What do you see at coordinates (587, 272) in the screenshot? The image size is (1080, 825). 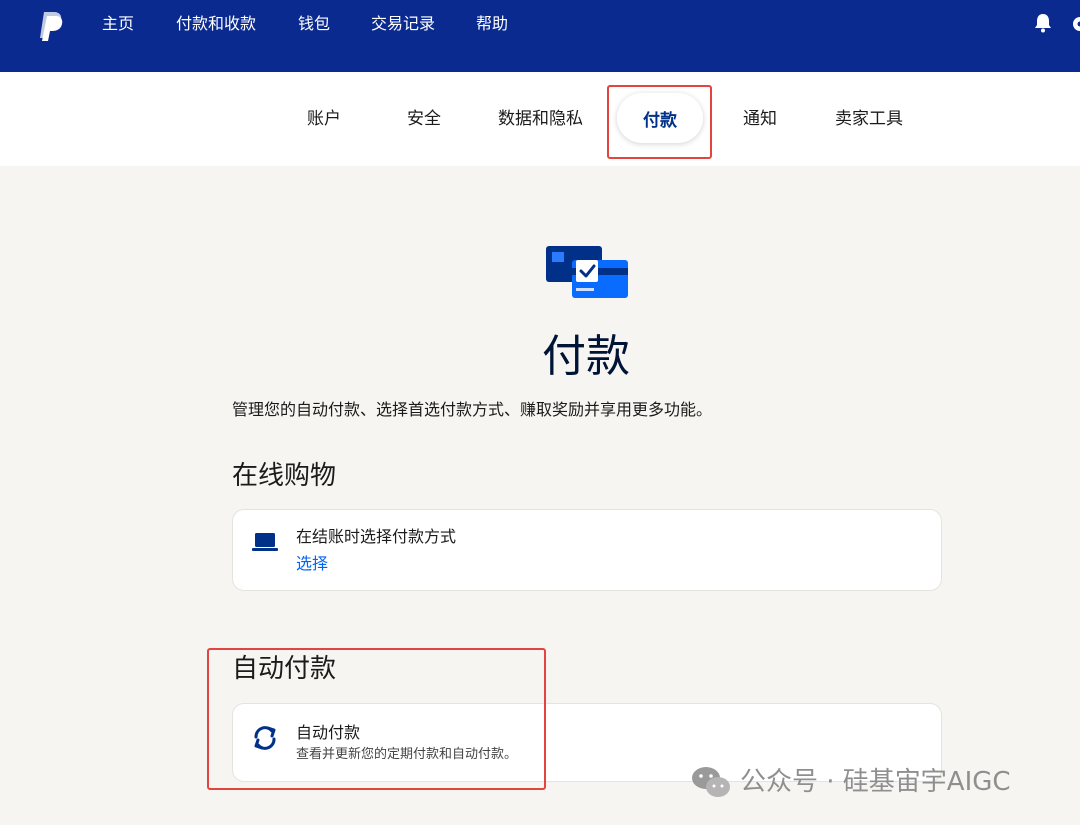 I see `payment-cards-icon` at bounding box center [587, 272].